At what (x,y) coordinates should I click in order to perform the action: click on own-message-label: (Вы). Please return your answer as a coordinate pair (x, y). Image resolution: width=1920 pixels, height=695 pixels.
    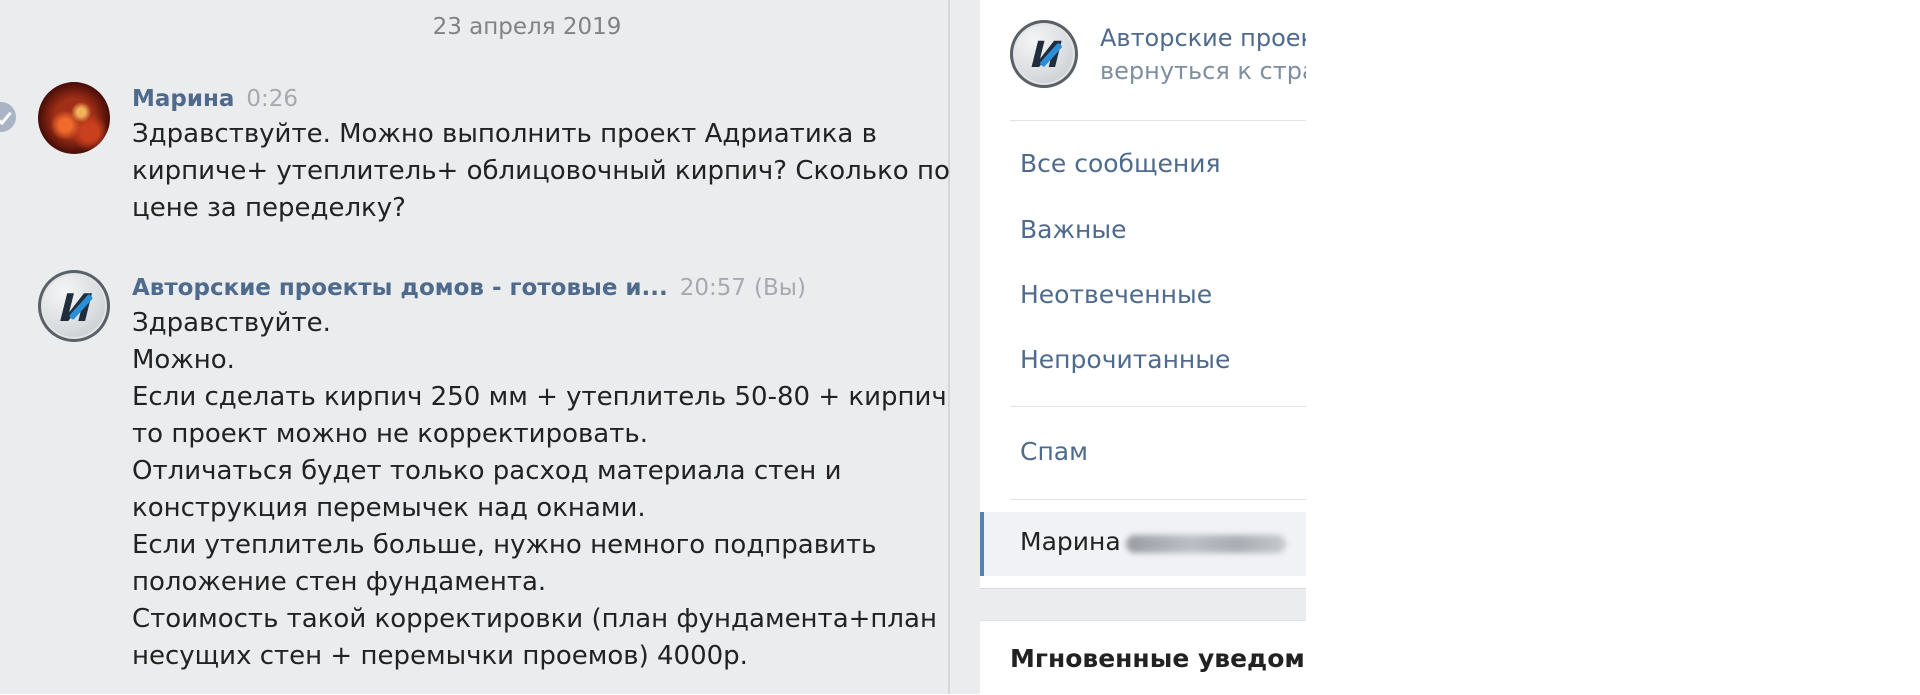
    Looking at the image, I should click on (780, 288).